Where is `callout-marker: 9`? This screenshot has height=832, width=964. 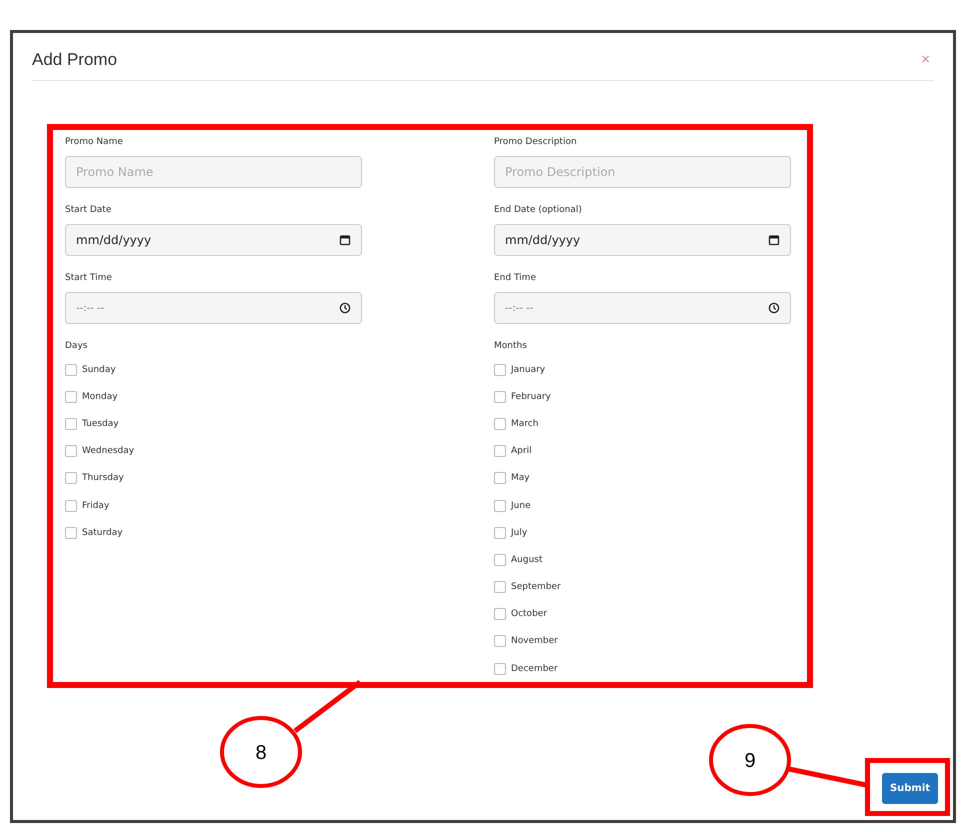 callout-marker: 9 is located at coordinates (750, 760).